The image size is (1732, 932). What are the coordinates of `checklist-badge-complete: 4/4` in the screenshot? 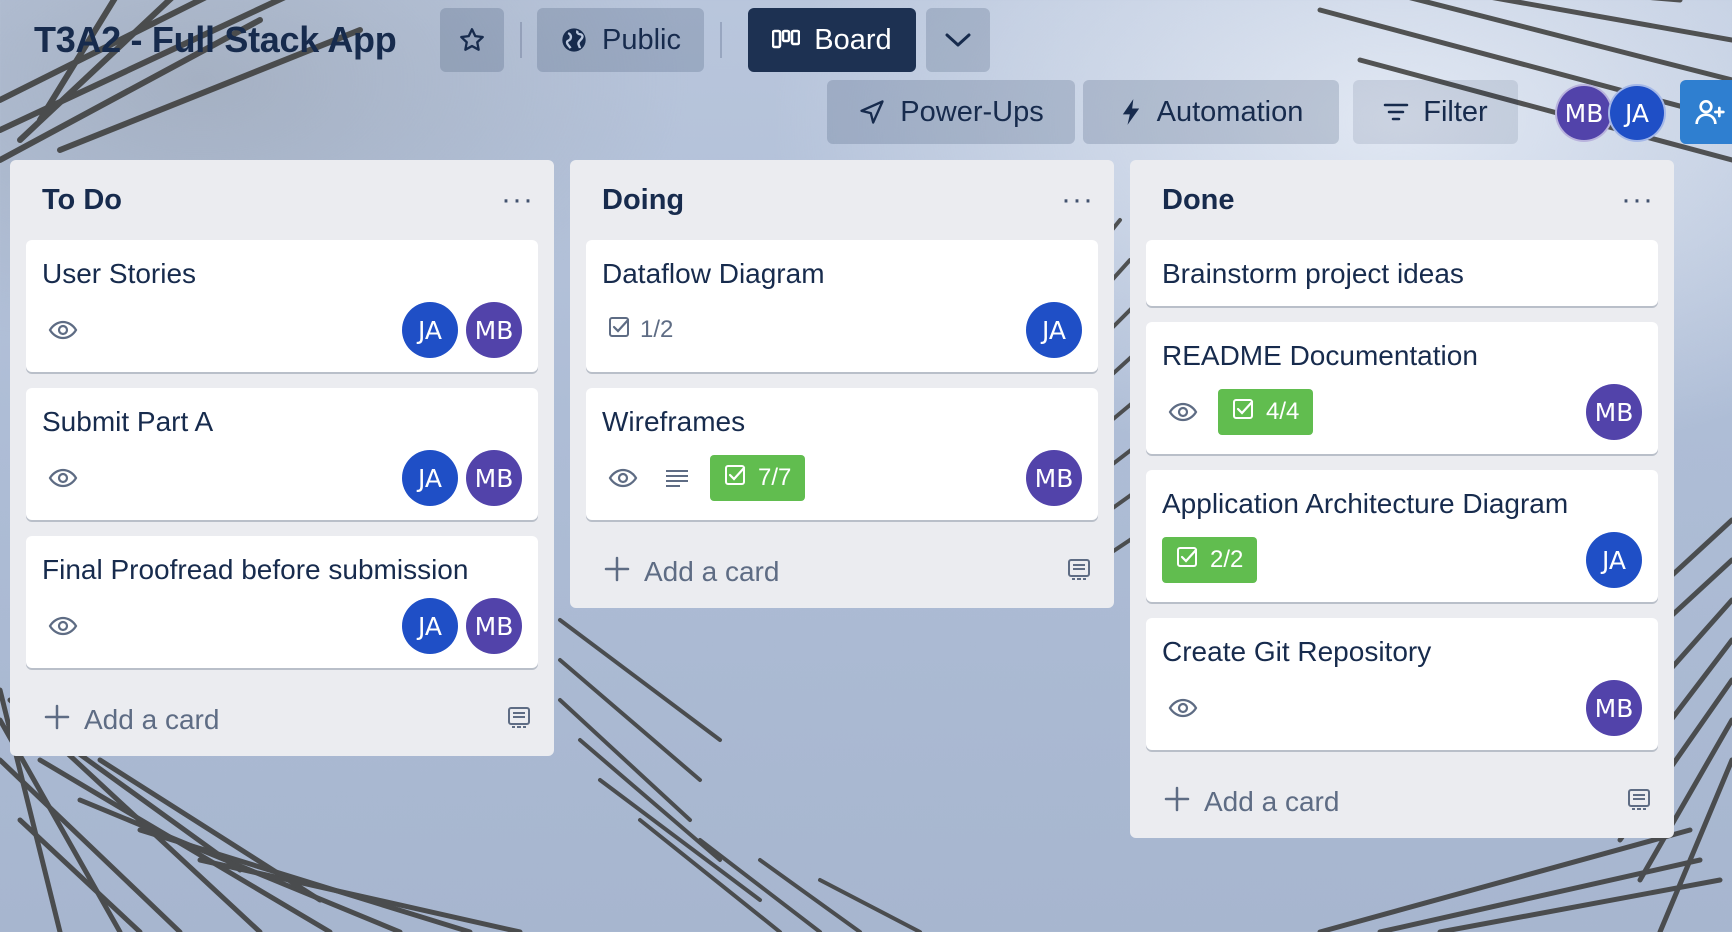 It's located at (1266, 412).